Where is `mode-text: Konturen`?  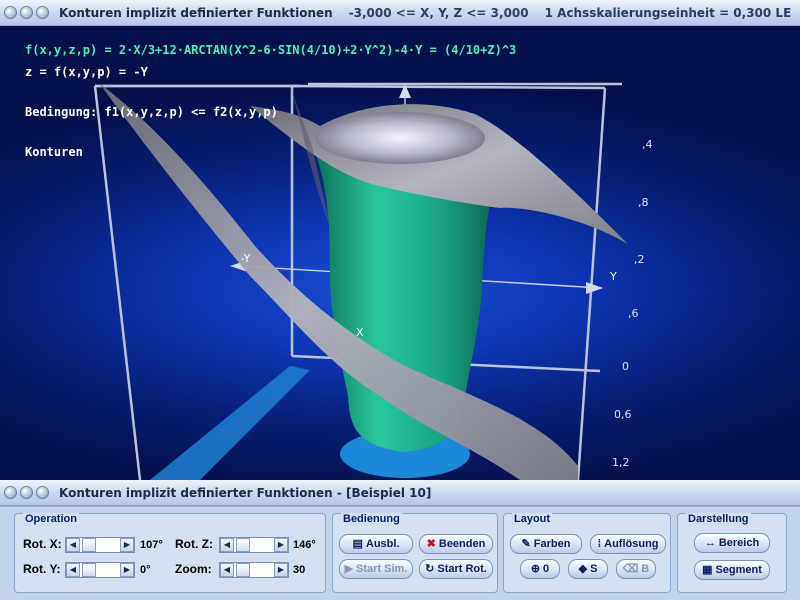 mode-text: Konturen is located at coordinates (54, 152).